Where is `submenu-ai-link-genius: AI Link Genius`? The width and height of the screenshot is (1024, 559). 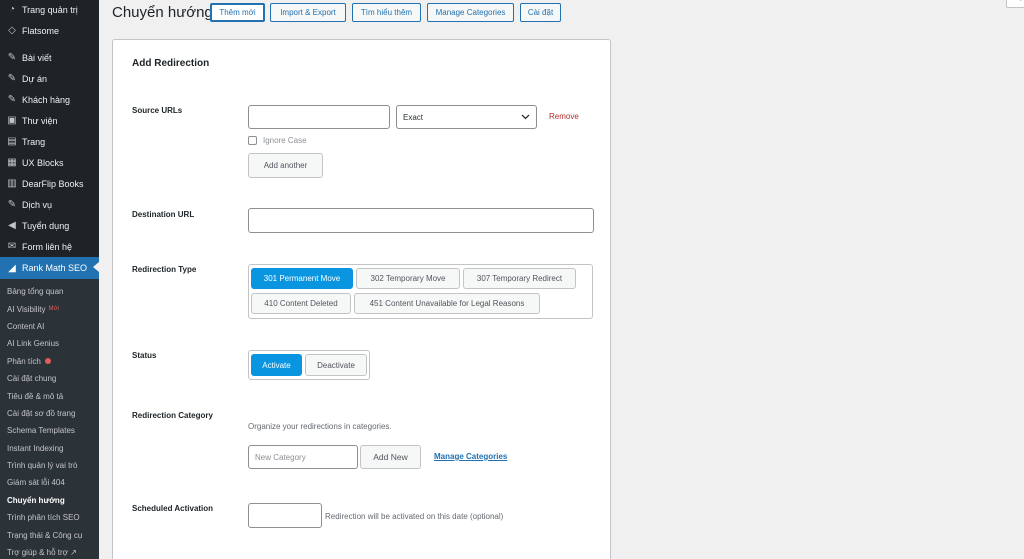 submenu-ai-link-genius: AI Link Genius is located at coordinates (49, 343).